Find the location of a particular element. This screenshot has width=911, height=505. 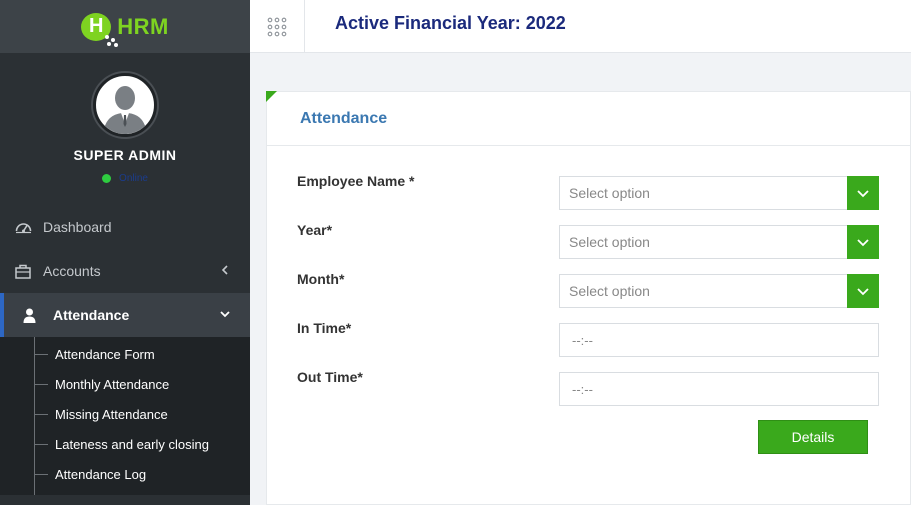

apps-menu-button is located at coordinates (277, 26).